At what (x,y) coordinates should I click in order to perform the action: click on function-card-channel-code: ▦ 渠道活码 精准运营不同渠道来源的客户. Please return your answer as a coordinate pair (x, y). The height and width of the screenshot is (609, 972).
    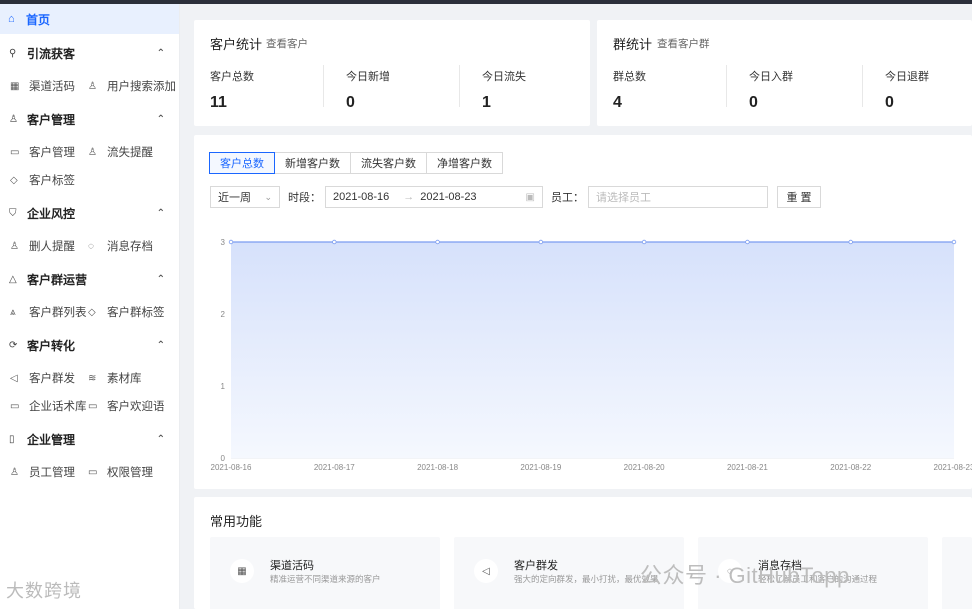
    Looking at the image, I should click on (325, 573).